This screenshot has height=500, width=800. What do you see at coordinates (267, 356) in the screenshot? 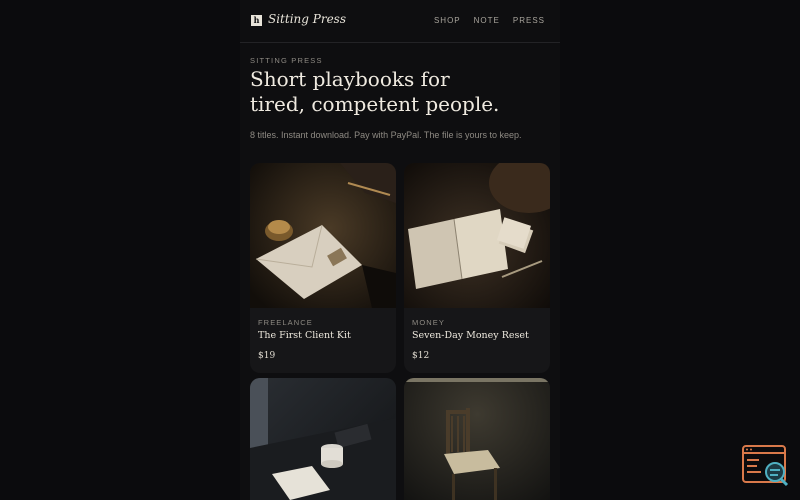
I see `product-price: $19` at bounding box center [267, 356].